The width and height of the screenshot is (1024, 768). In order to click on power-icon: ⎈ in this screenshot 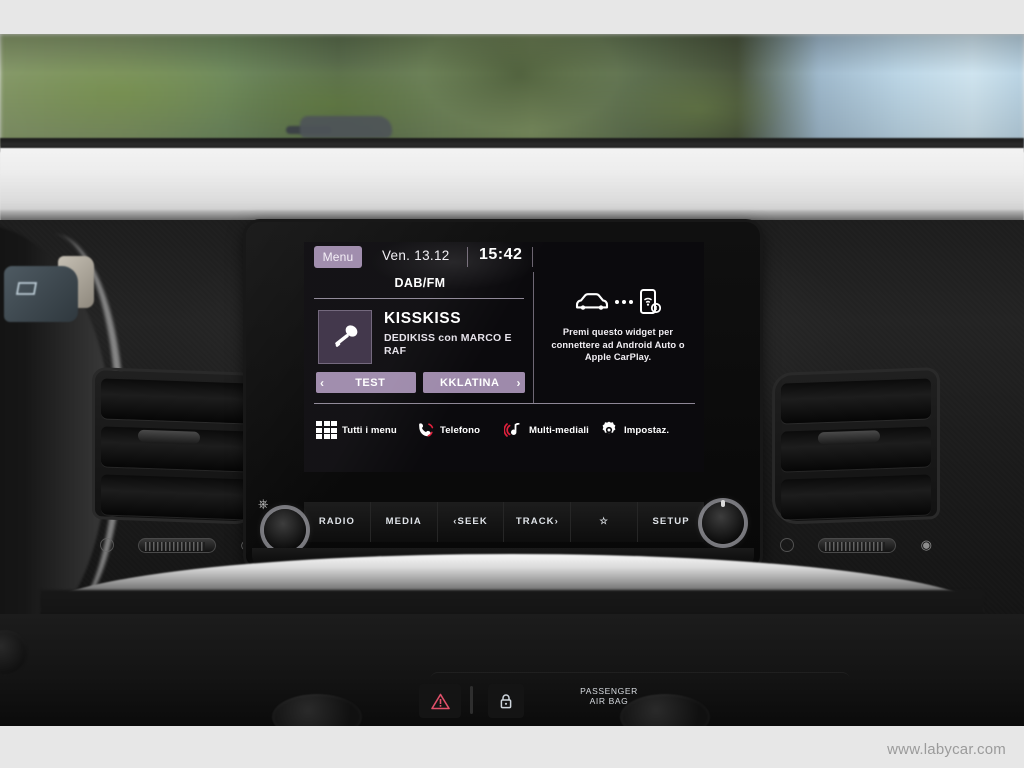, I will do `click(263, 503)`.